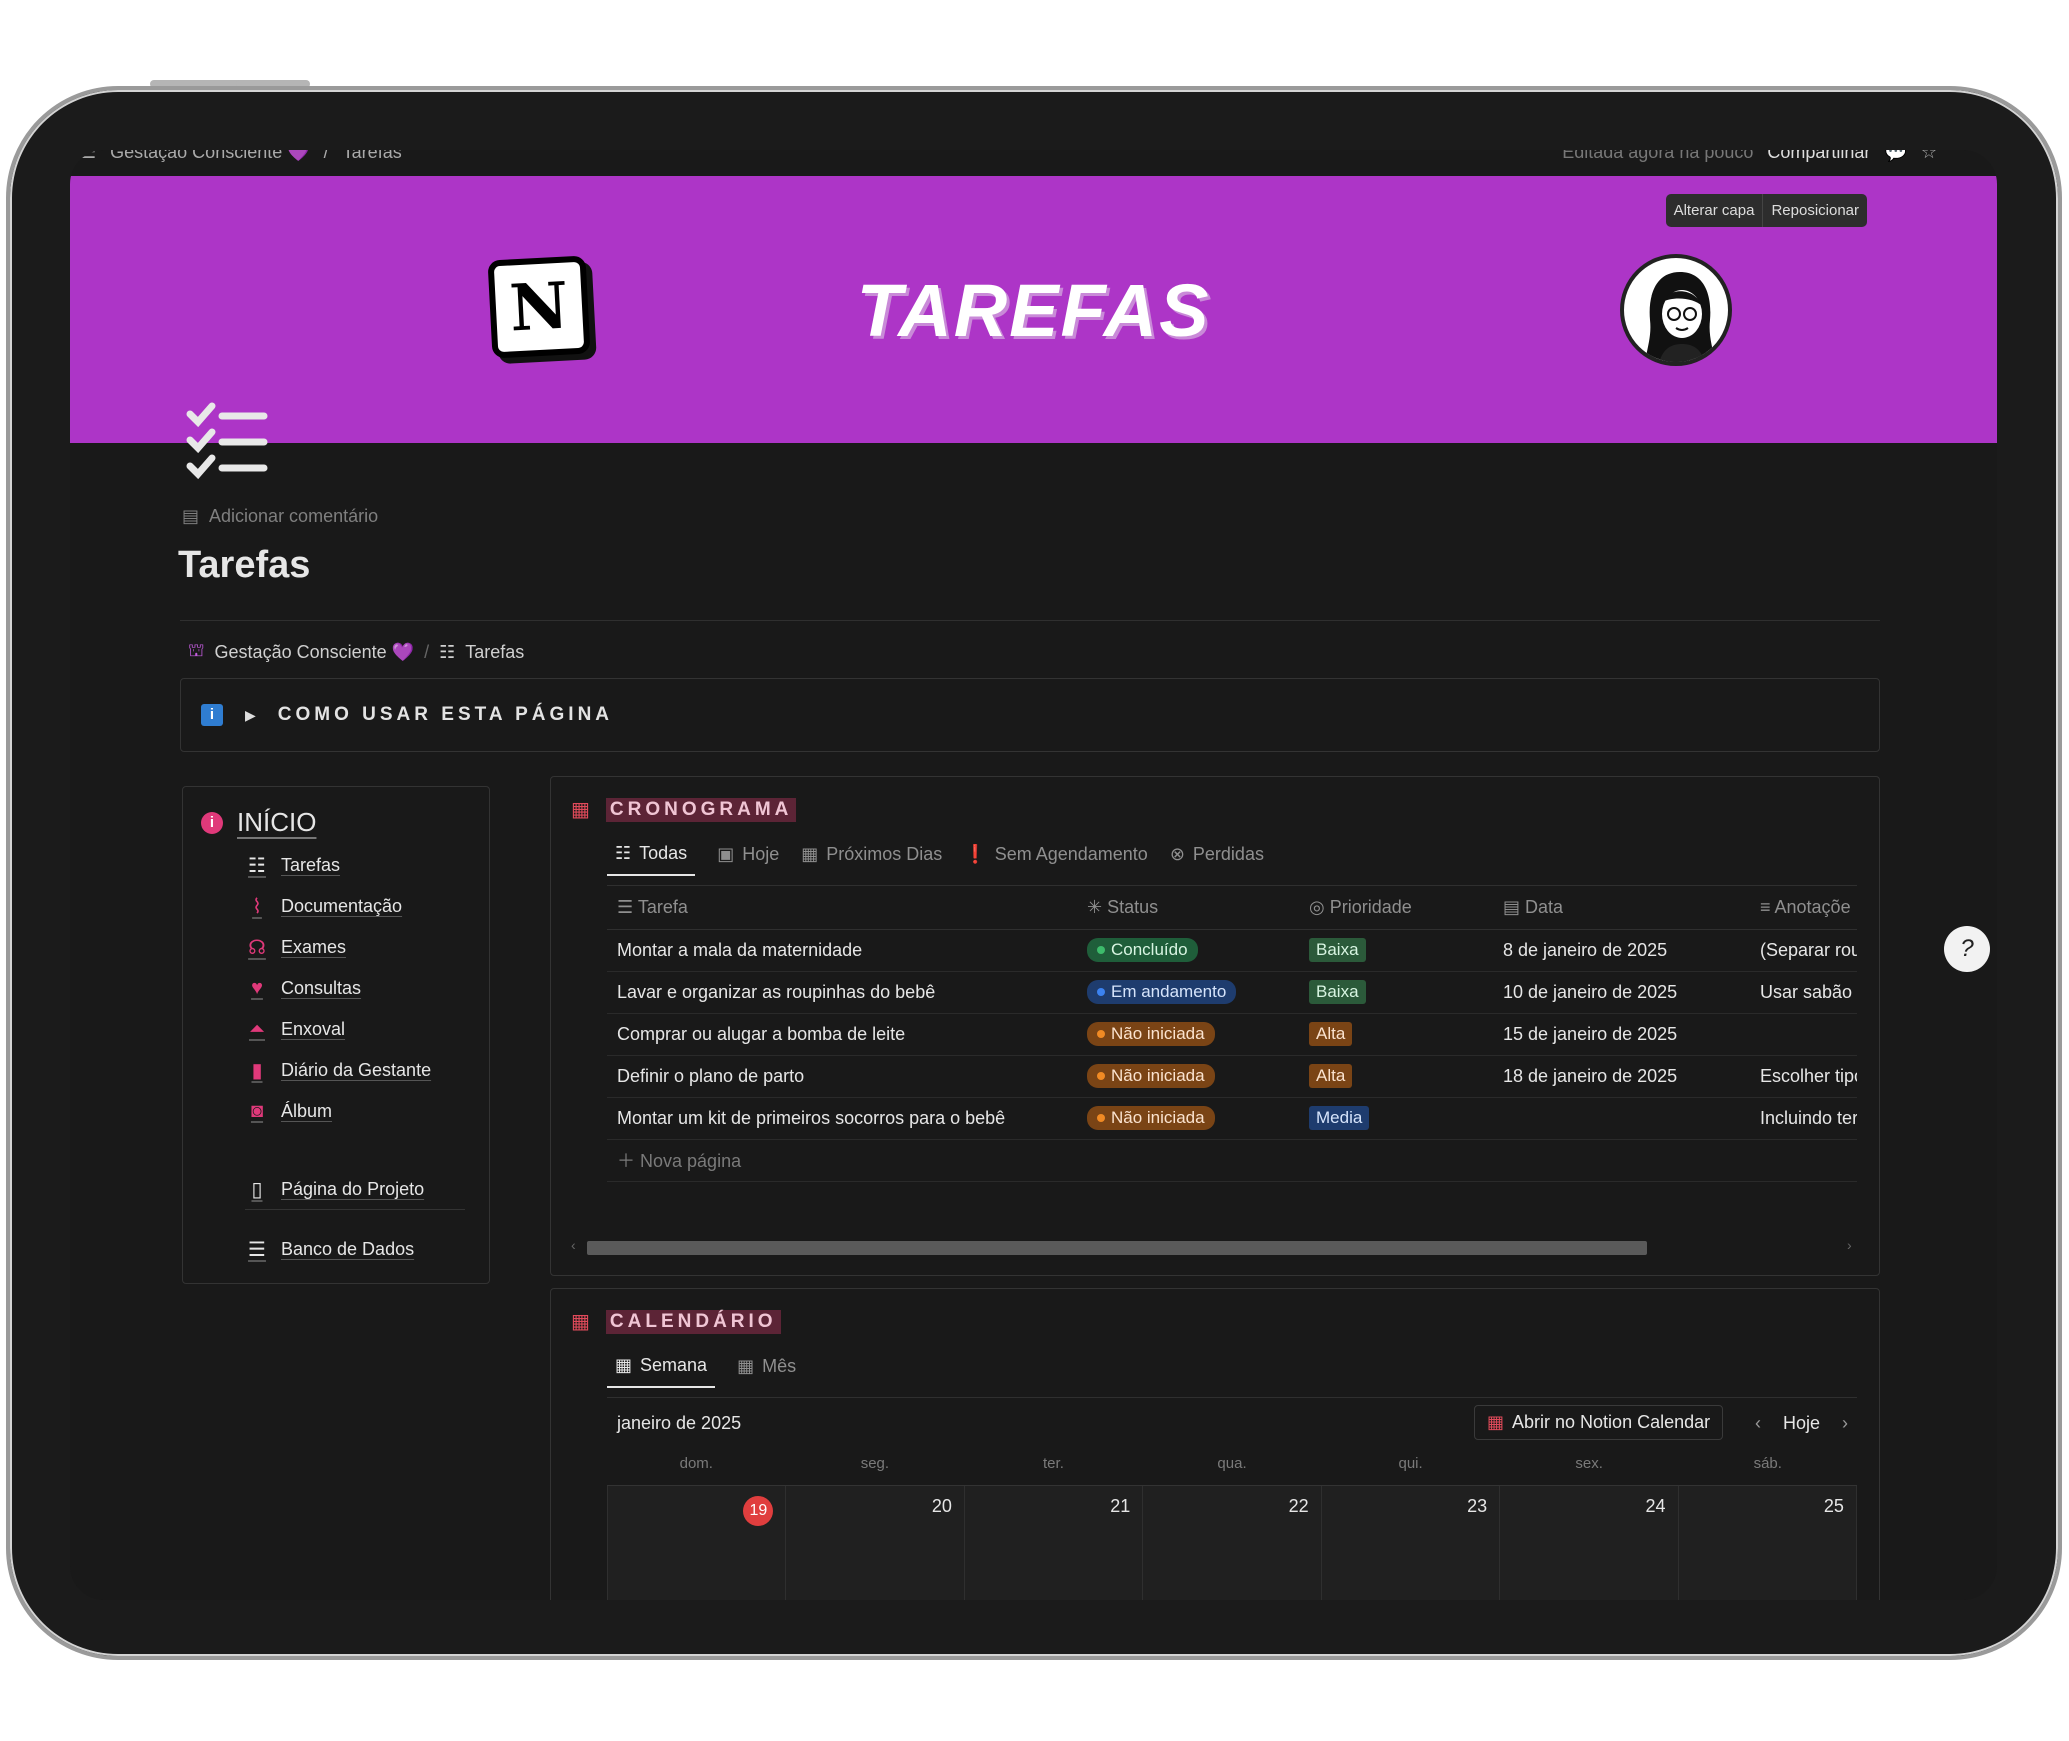 This screenshot has height=1741, width=2069. I want to click on sidebar-item-enxoval: ⏶ Enxoval, so click(295, 1029).